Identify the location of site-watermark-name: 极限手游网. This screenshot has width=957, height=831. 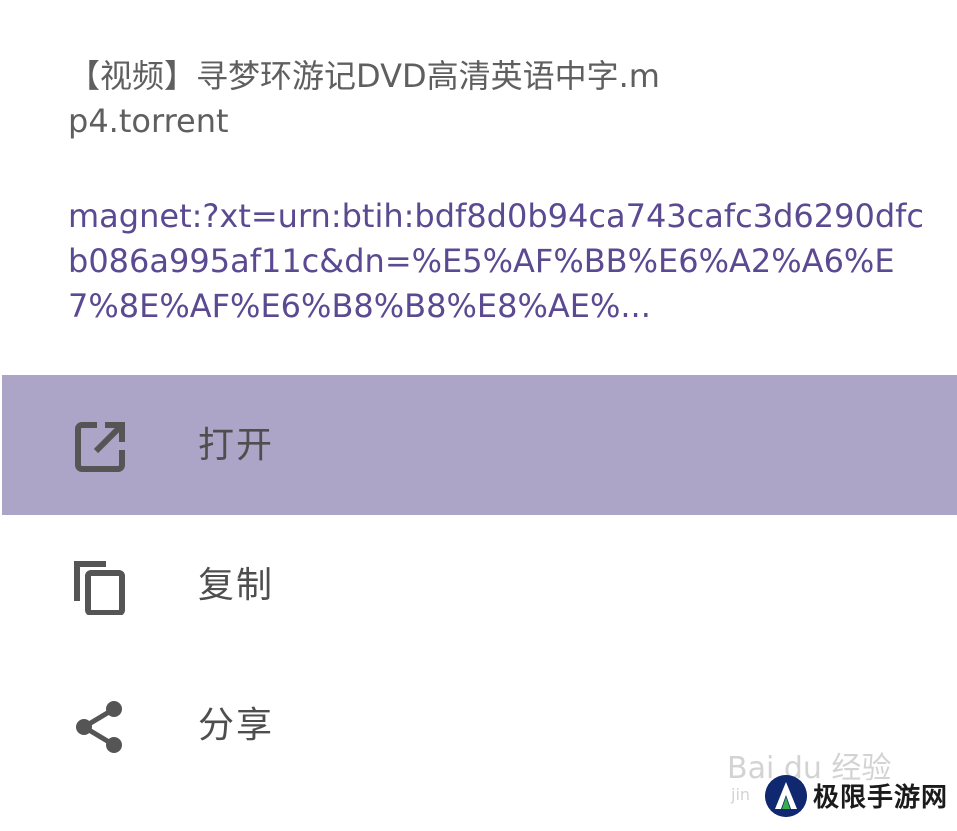
(881, 798).